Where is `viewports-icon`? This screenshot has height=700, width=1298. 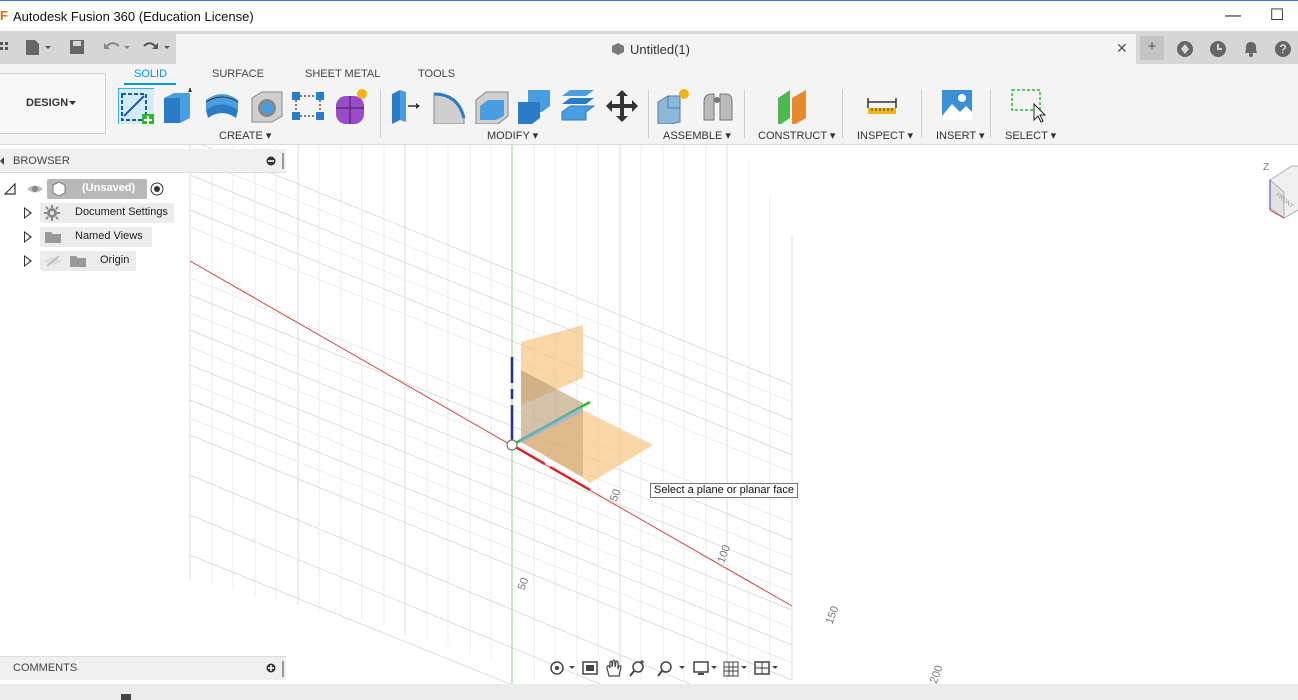
viewports-icon is located at coordinates (766, 668).